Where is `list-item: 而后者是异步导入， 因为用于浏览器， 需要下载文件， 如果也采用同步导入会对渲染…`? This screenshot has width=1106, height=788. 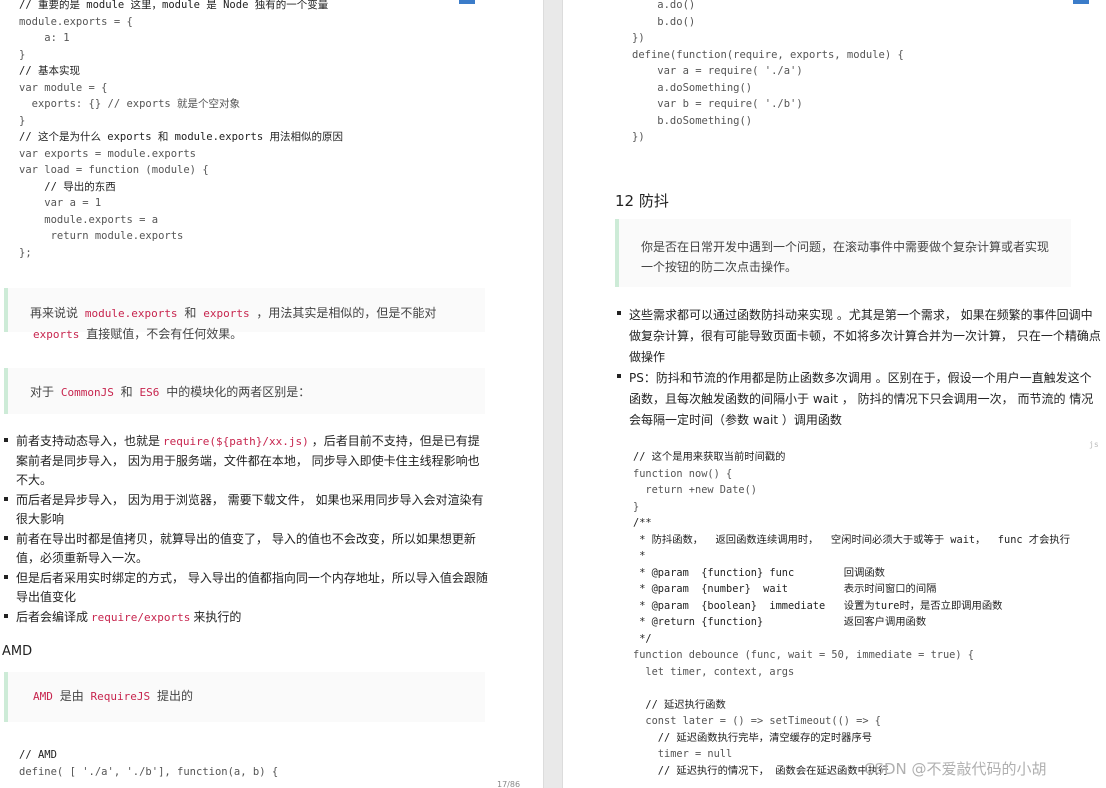
list-item: 而后者是异步导入， 因为用于浏览器， 需要下载文件， 如果也采用同步导入会对渲染… is located at coordinates (246, 510).